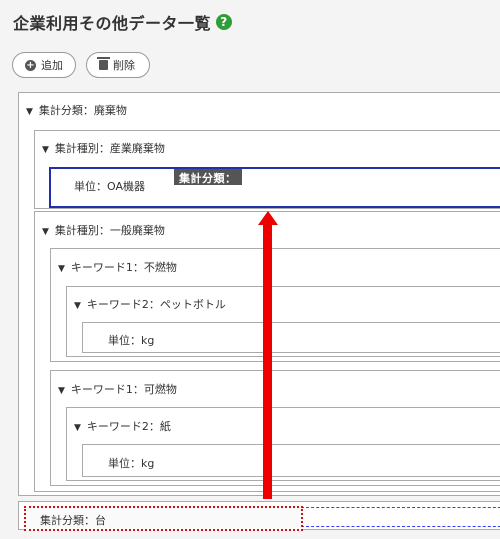 Image resolution: width=500 pixels, height=539 pixels. Describe the element at coordinates (128, 426) in the screenshot. I see `tree-label: キーワード2：紙` at that location.